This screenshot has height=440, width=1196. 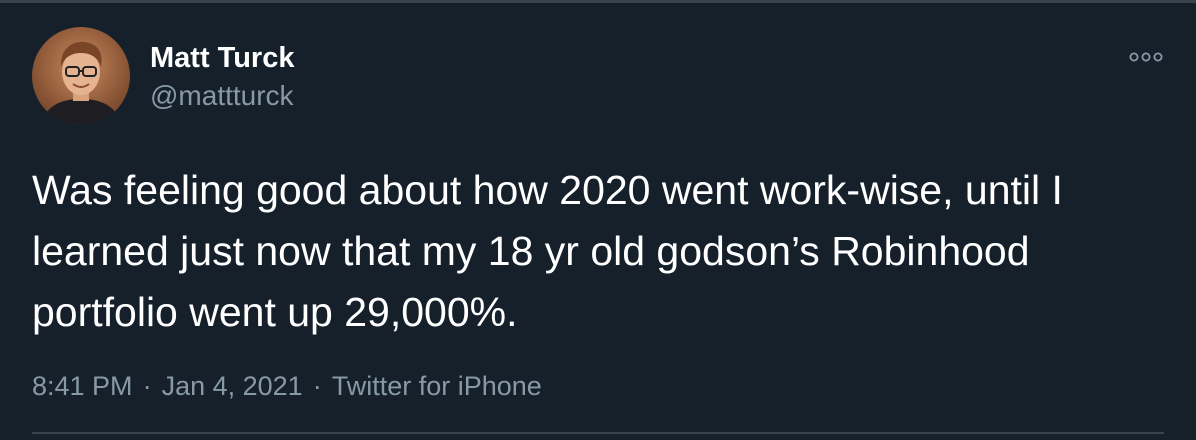 I want to click on tweet-time: 8:41 PM, so click(x=82, y=386).